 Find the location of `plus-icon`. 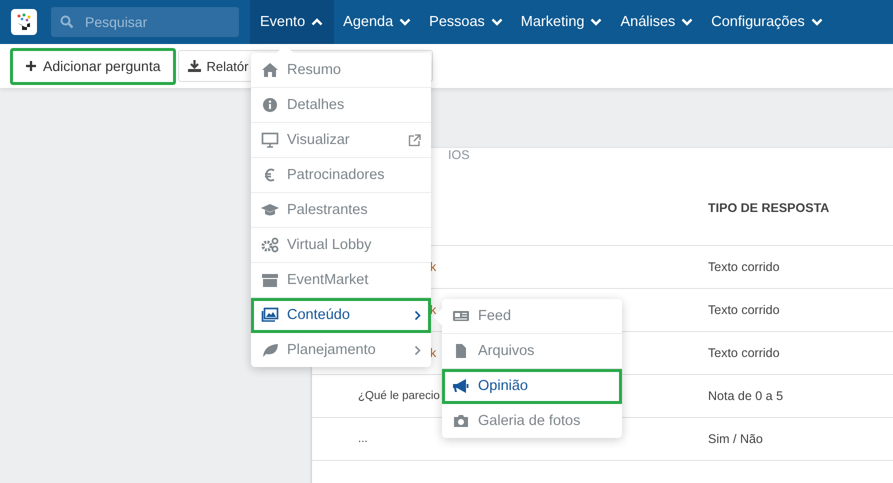

plus-icon is located at coordinates (31, 66).